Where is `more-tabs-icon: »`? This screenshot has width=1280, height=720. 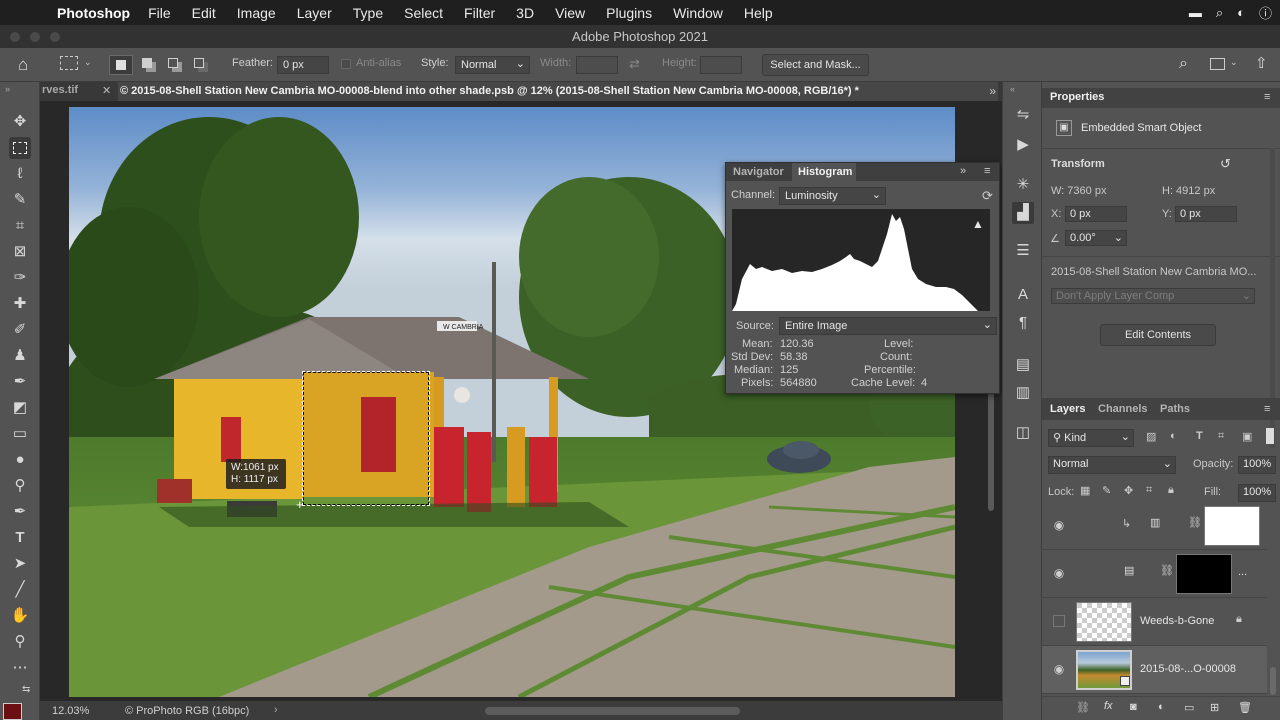 more-tabs-icon: » is located at coordinates (992, 91).